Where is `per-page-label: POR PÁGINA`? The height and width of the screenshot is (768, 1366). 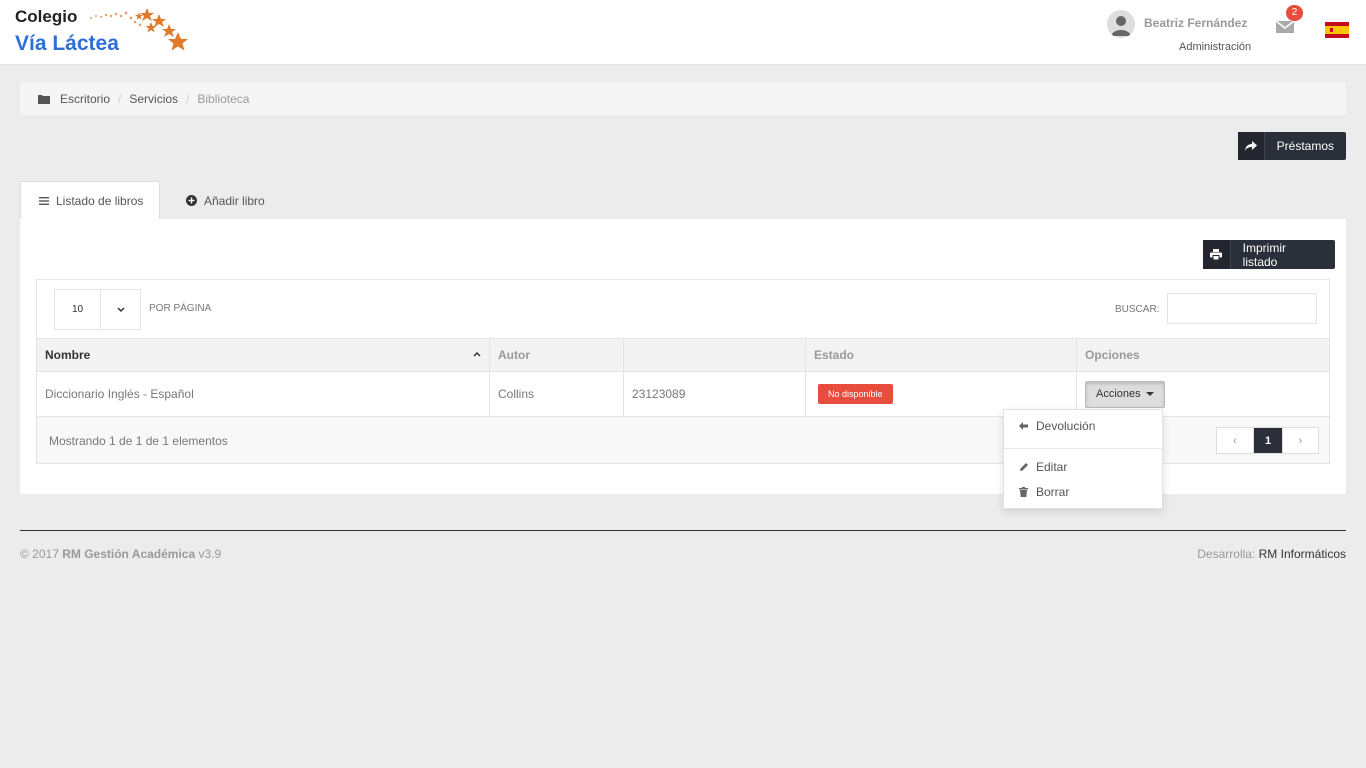 per-page-label: POR PÁGINA is located at coordinates (180, 308).